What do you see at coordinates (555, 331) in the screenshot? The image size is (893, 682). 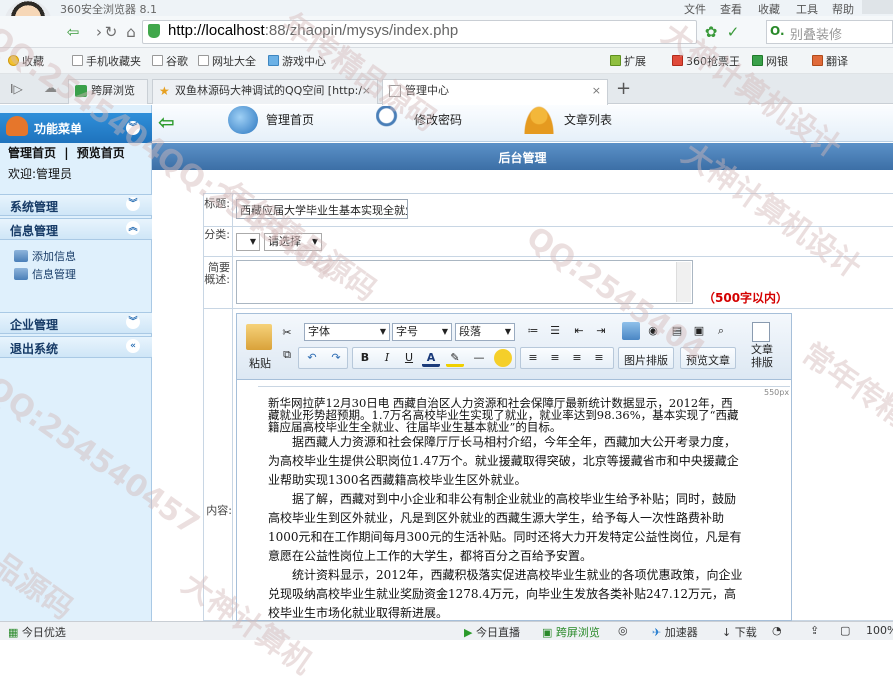 I see `unordered-list-icon: ☰` at bounding box center [555, 331].